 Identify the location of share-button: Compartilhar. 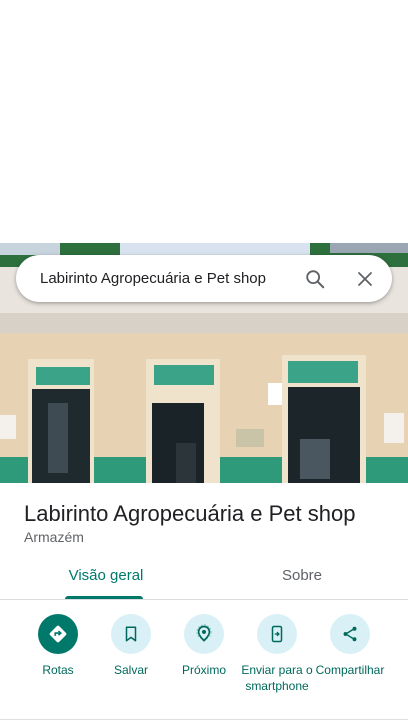
(350, 646).